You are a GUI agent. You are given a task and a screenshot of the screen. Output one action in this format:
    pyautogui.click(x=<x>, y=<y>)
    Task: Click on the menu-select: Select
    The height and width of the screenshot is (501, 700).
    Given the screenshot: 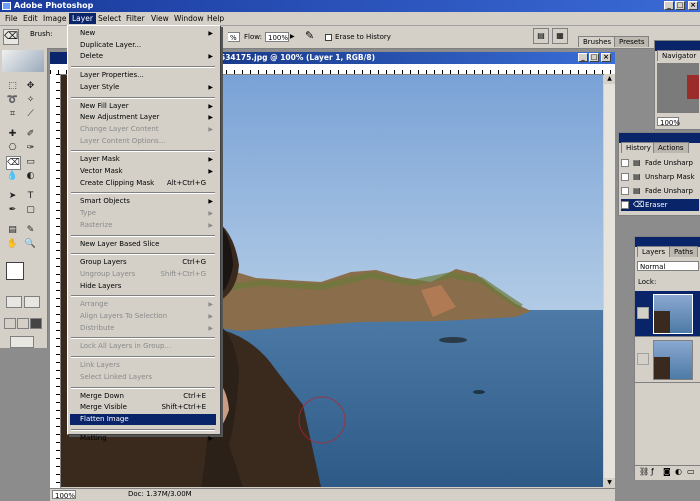 What is the action you would take?
    pyautogui.click(x=109, y=18)
    